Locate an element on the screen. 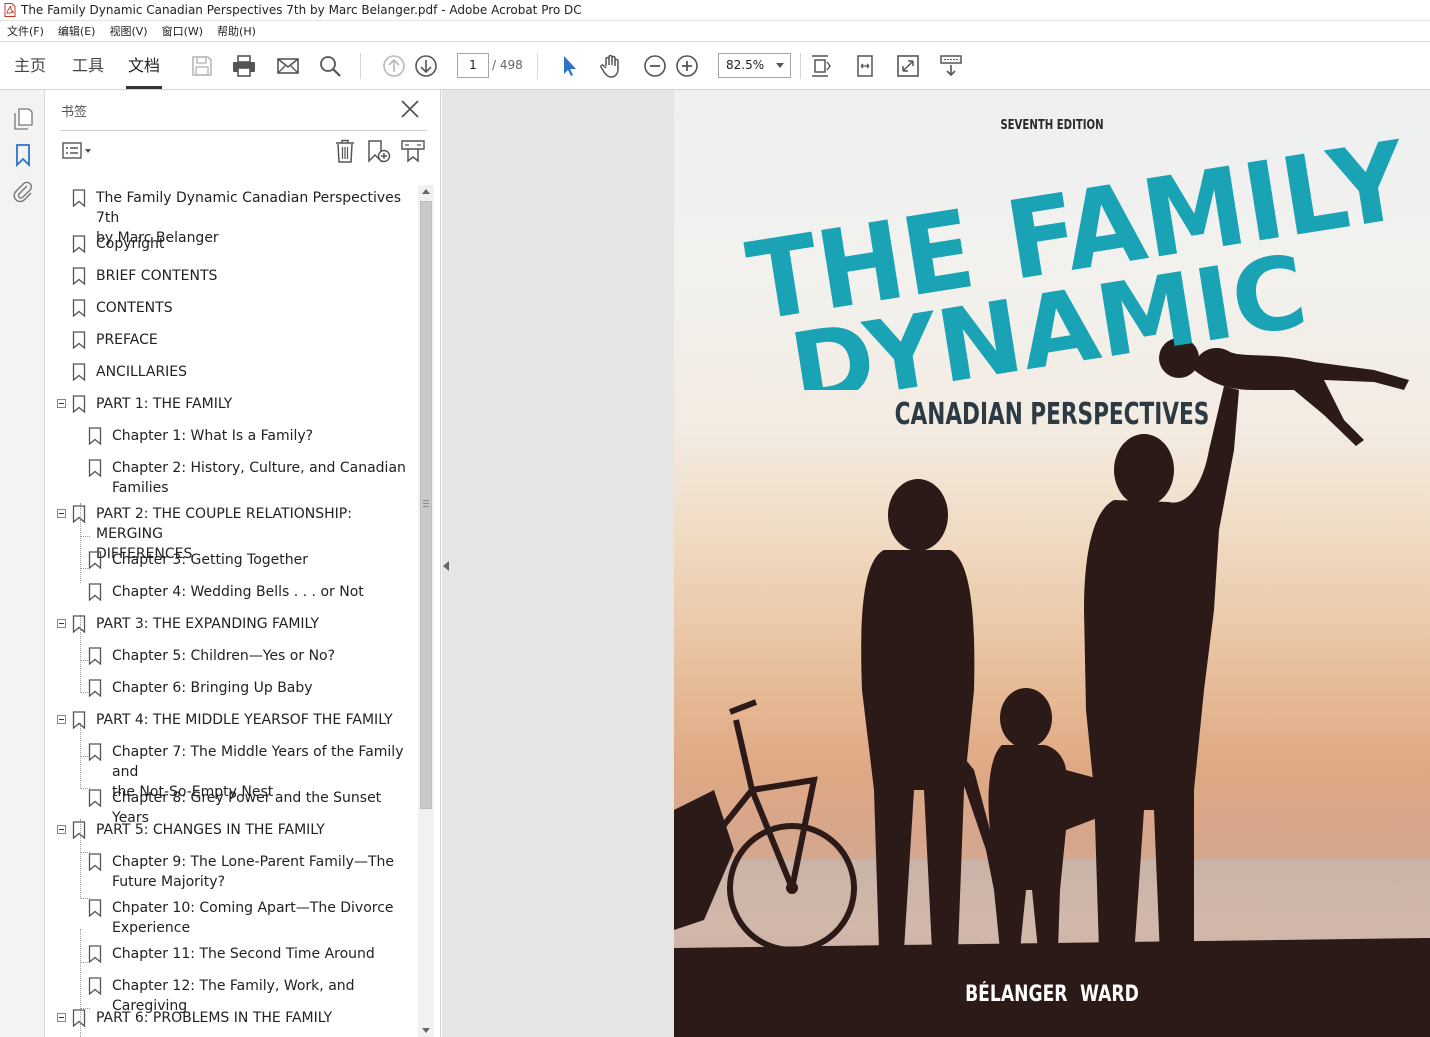 This screenshot has height=1037, width=1430. bookmark-label: Chpater 10: Coming Apart—The Divorce is located at coordinates (253, 908).